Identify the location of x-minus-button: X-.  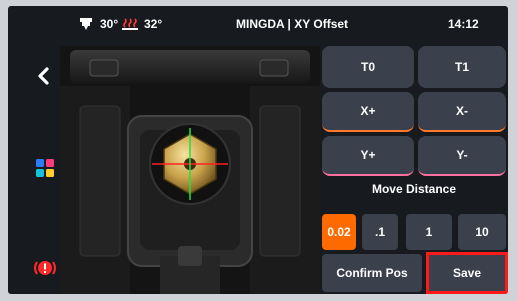
(462, 112).